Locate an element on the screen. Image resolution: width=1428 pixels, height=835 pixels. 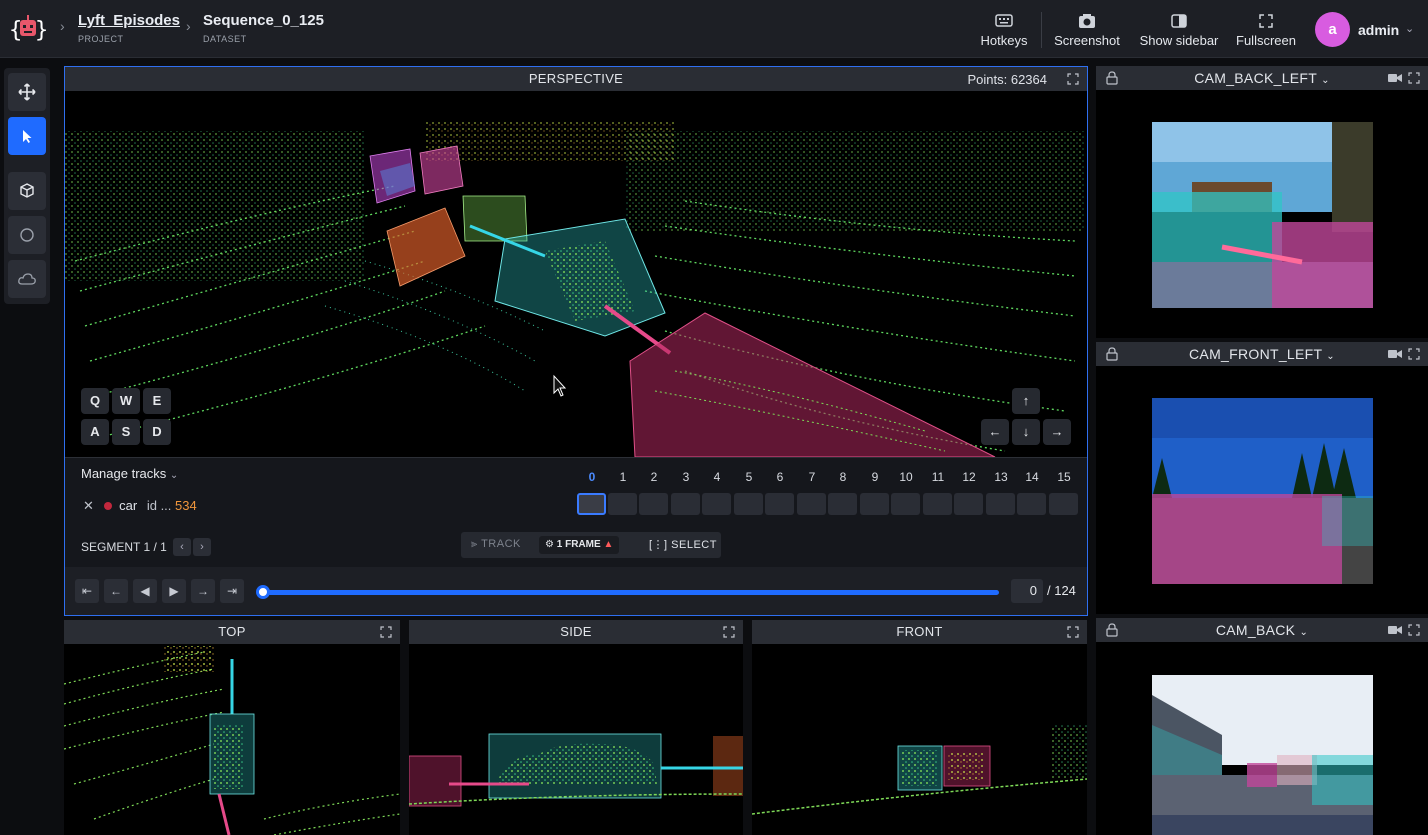
manage-tracks-dropdown: Manage tracks ⌄ is located at coordinates (129, 473).